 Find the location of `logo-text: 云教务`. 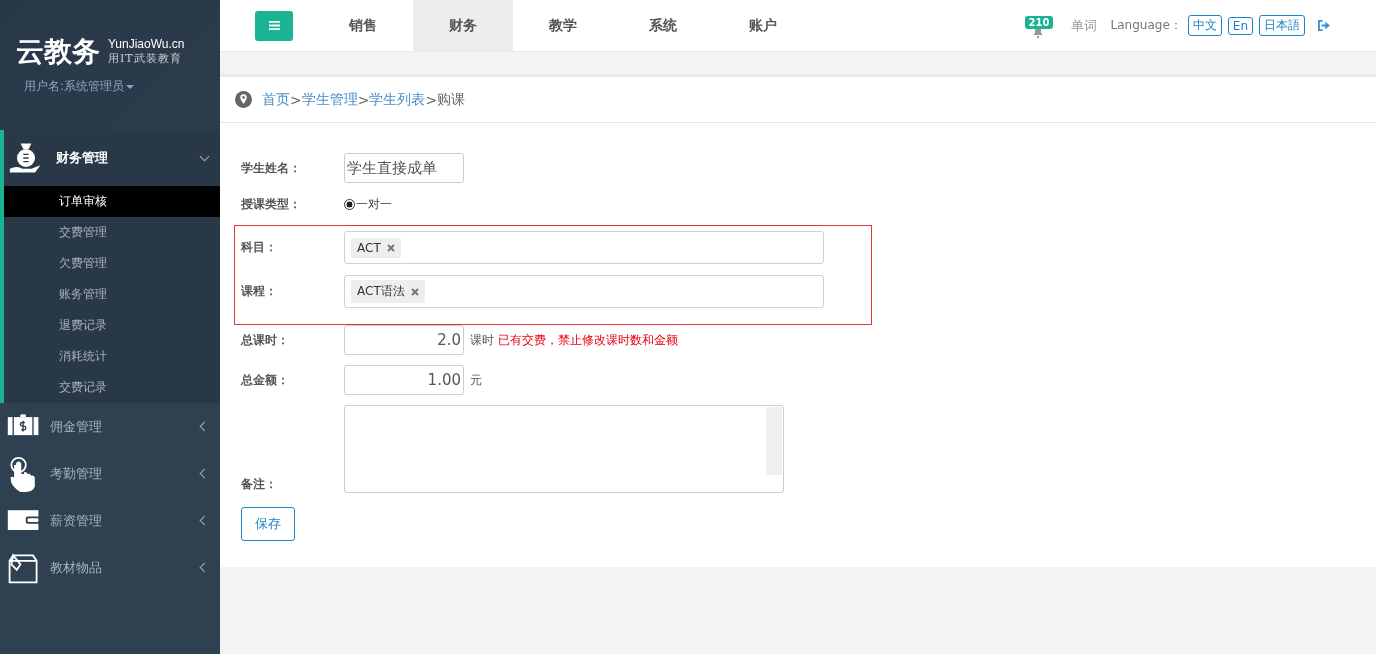

logo-text: 云教务 is located at coordinates (58, 52).